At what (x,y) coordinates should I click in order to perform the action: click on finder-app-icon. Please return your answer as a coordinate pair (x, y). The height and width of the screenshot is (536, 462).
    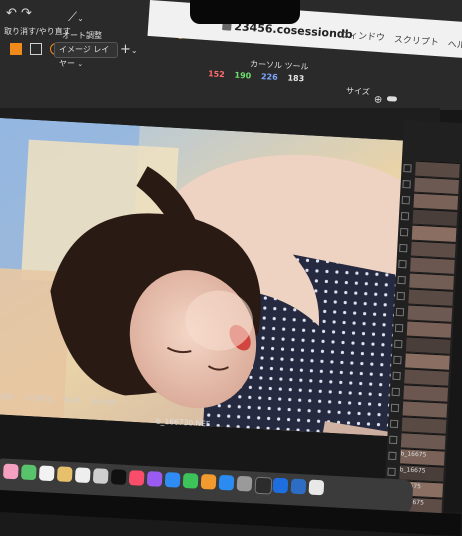
    Looking at the image, I should click on (10, 471).